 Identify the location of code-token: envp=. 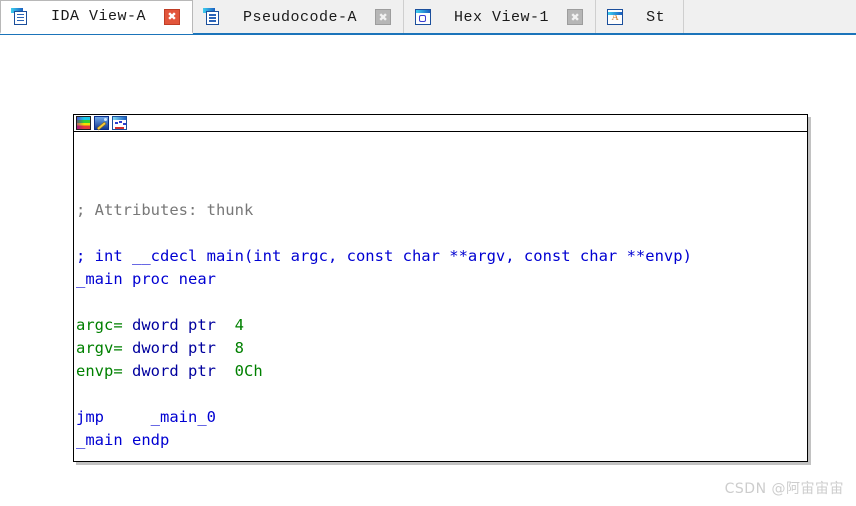
(99, 371).